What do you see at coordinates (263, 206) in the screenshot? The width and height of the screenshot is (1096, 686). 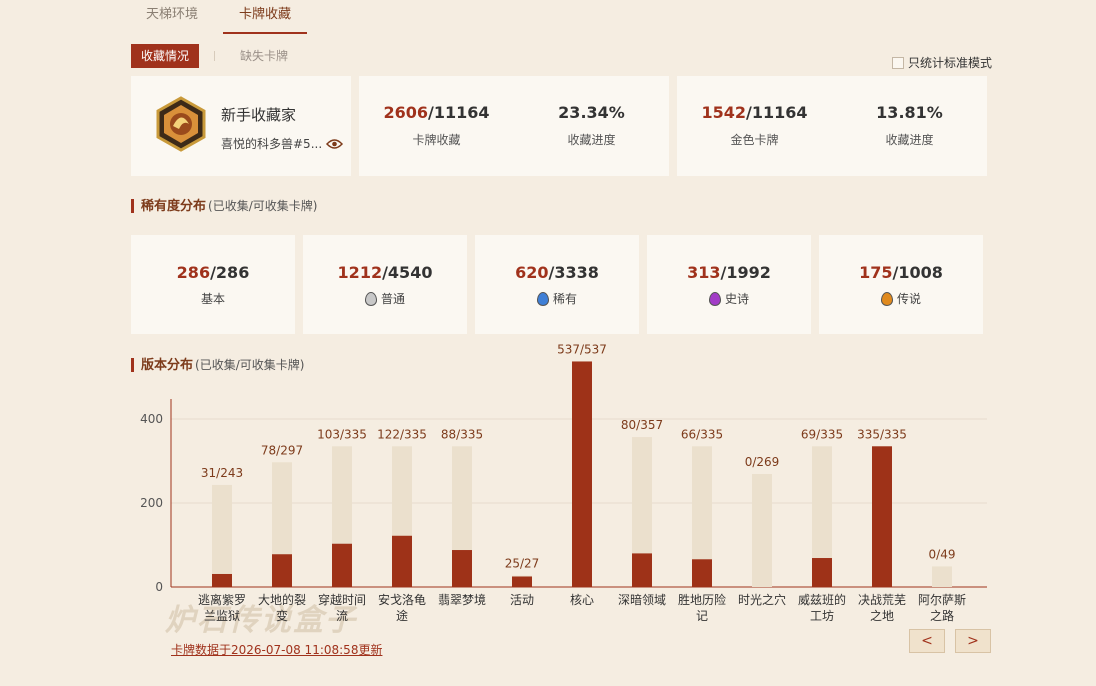 I see `rarity-title-note: (已收集/可收集卡牌)` at bounding box center [263, 206].